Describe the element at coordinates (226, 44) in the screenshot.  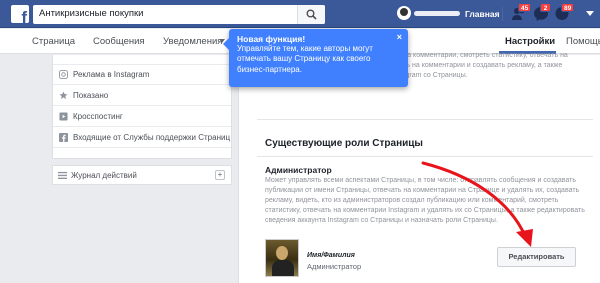
I see `tooltip-pointer` at that location.